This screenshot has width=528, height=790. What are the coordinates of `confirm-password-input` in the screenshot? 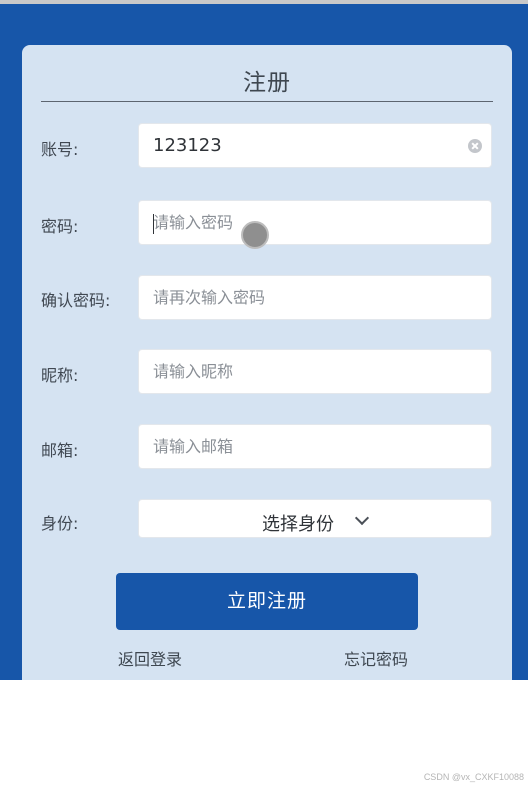 It's located at (315, 297).